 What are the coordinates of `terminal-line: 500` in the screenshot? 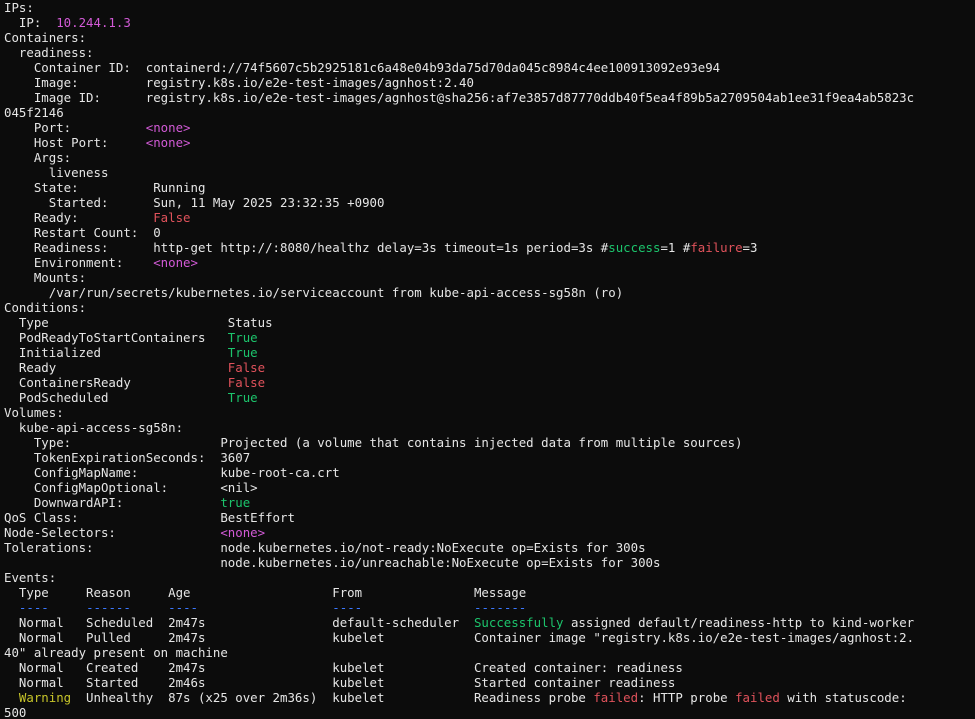 It's located at (489, 712).